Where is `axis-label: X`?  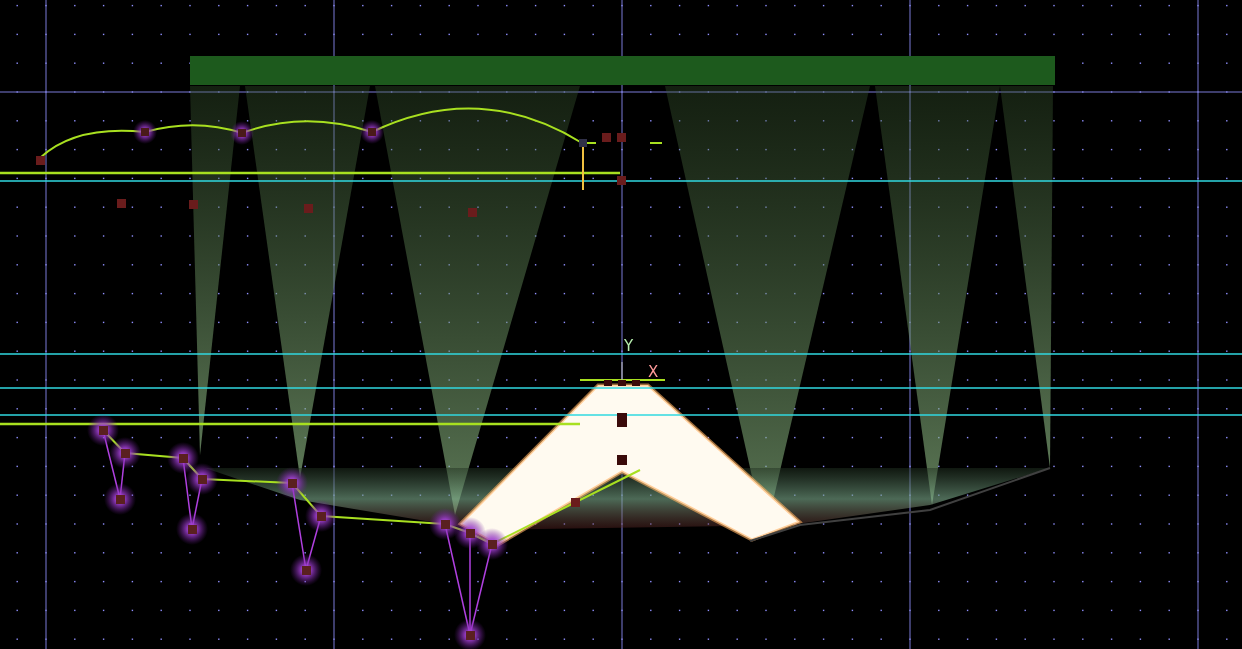
axis-label: X is located at coordinates (653, 372).